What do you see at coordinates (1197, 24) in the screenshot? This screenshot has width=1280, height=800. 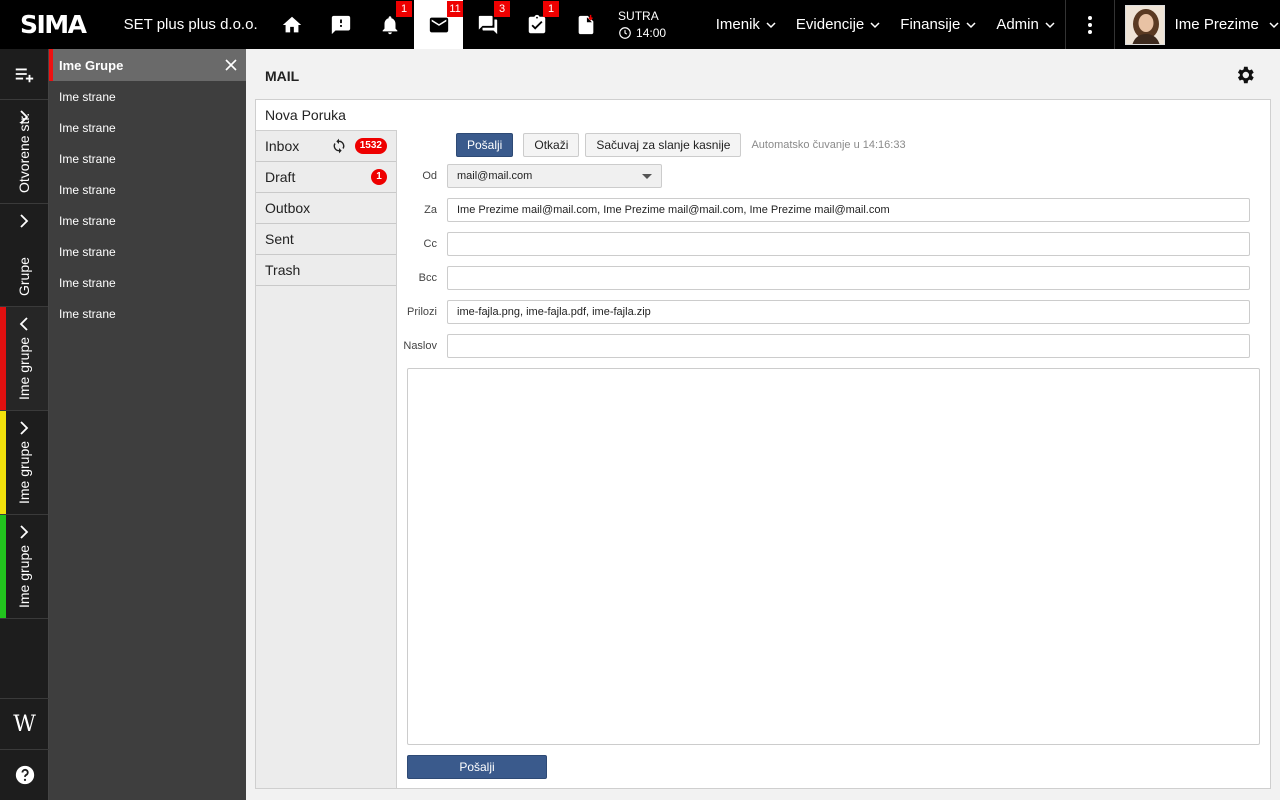 I see `user-menu: Ime Prezime` at bounding box center [1197, 24].